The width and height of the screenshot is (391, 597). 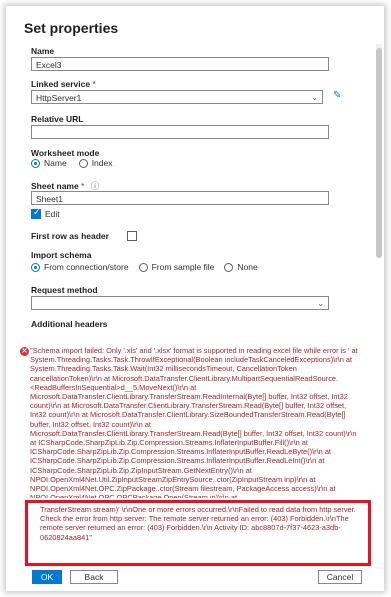 What do you see at coordinates (59, 98) in the screenshot?
I see `linked-service-value: HttpServer1` at bounding box center [59, 98].